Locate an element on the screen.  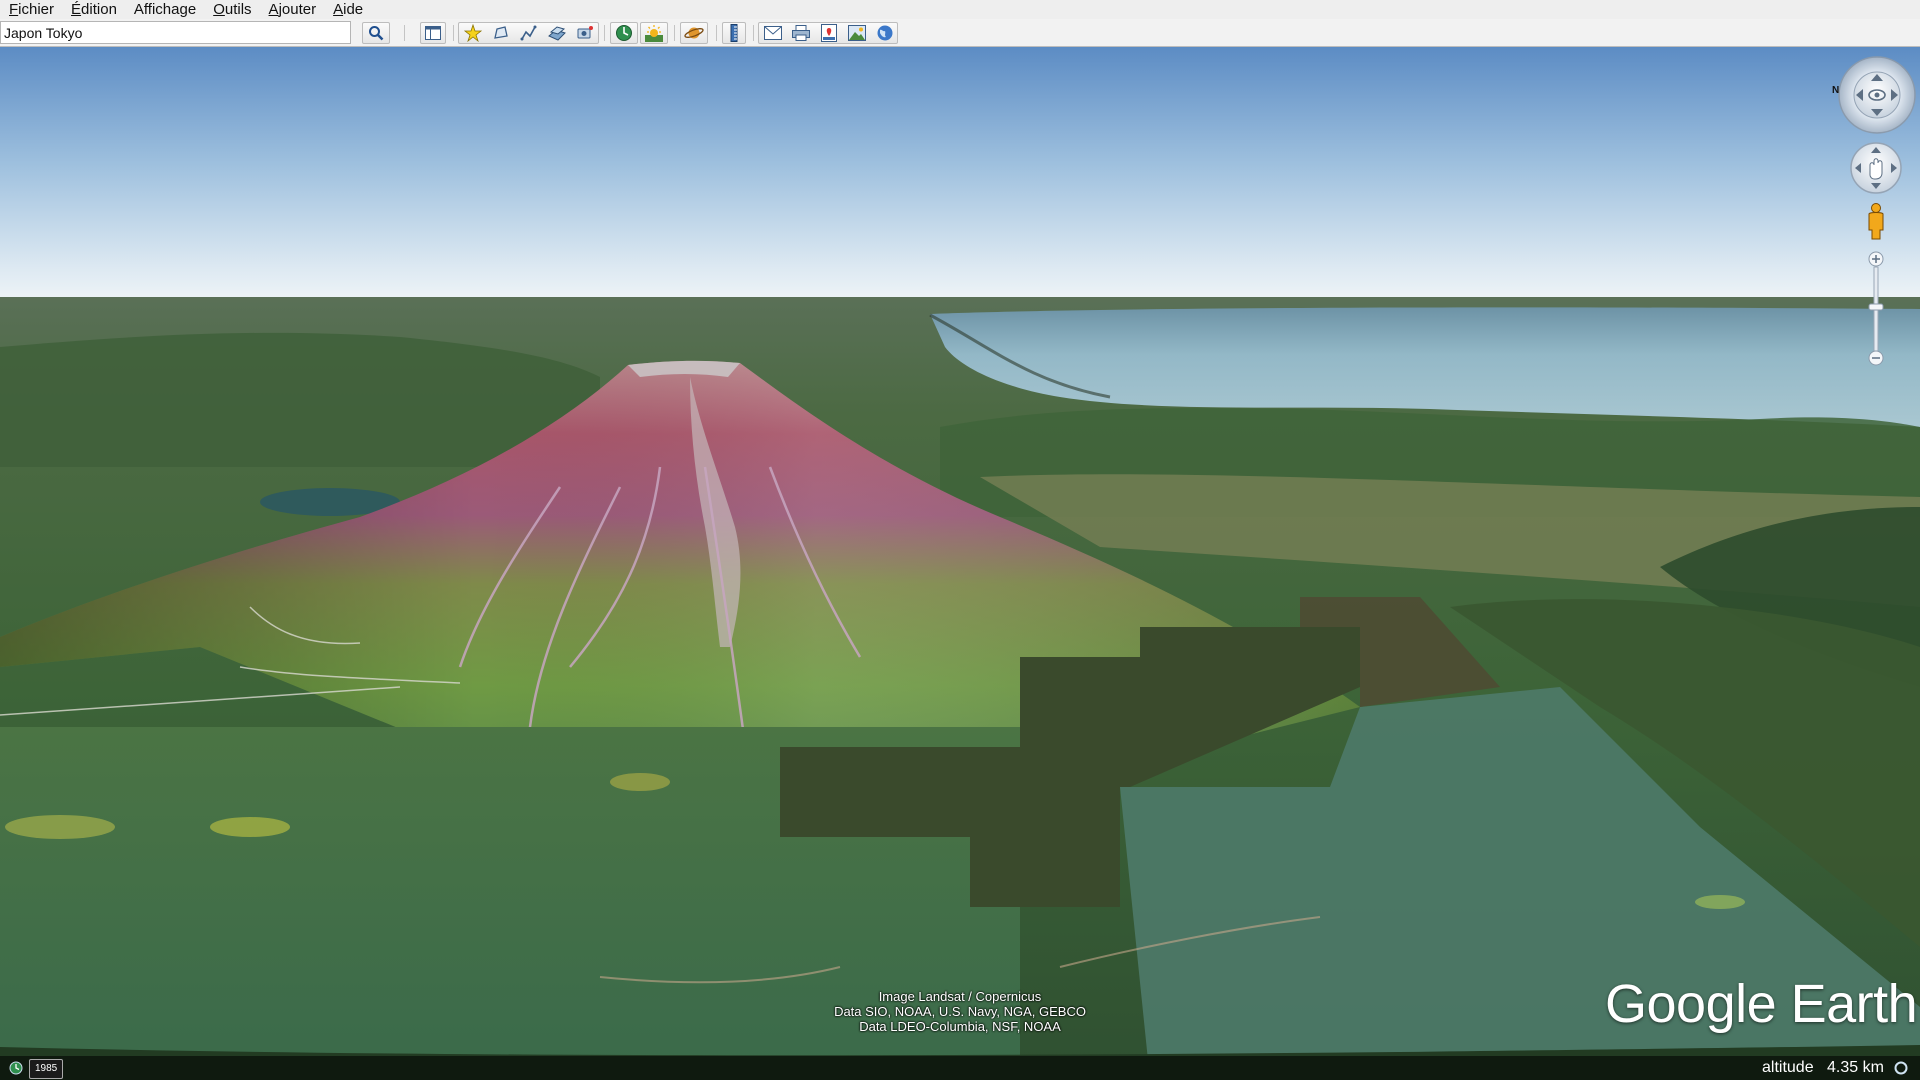
attribution-line: Data LDEO-Columbia, NSF, NOAA is located at coordinates (960, 1026).